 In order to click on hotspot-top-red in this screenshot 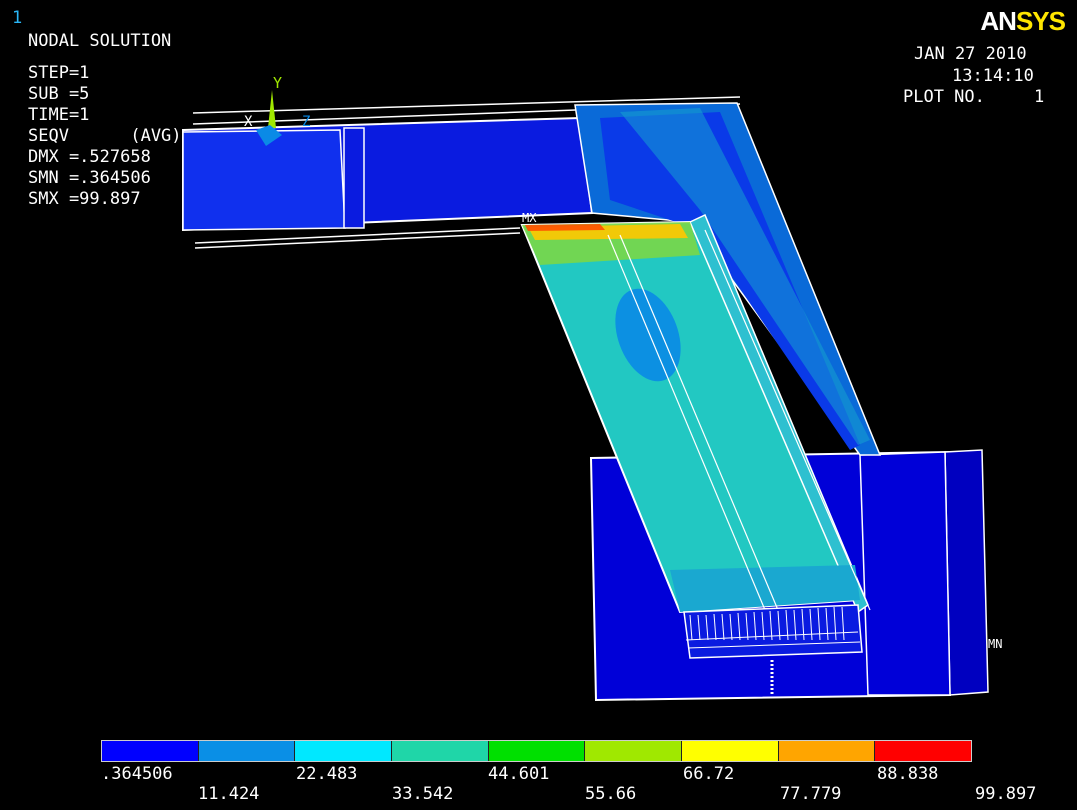, I will do `click(565, 227)`.